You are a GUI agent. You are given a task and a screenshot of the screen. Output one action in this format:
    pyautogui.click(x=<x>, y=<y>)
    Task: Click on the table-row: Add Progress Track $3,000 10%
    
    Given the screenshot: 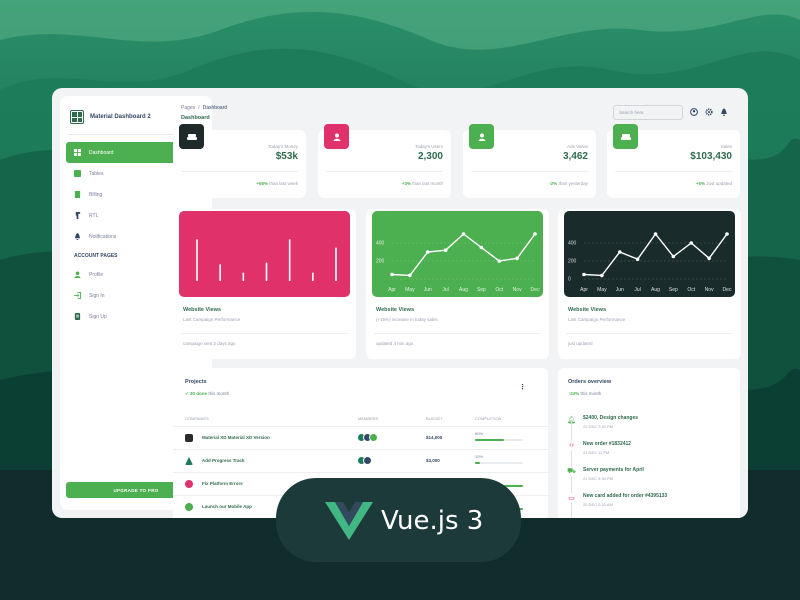 What is the action you would take?
    pyautogui.click(x=360, y=460)
    